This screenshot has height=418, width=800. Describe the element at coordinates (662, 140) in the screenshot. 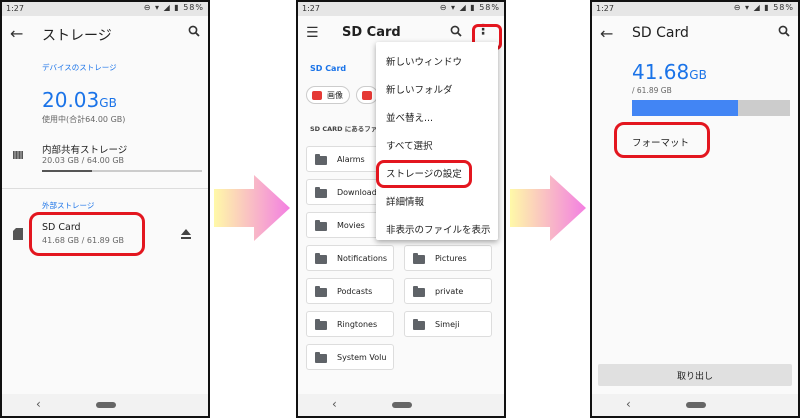

I see `format-highlight` at that location.